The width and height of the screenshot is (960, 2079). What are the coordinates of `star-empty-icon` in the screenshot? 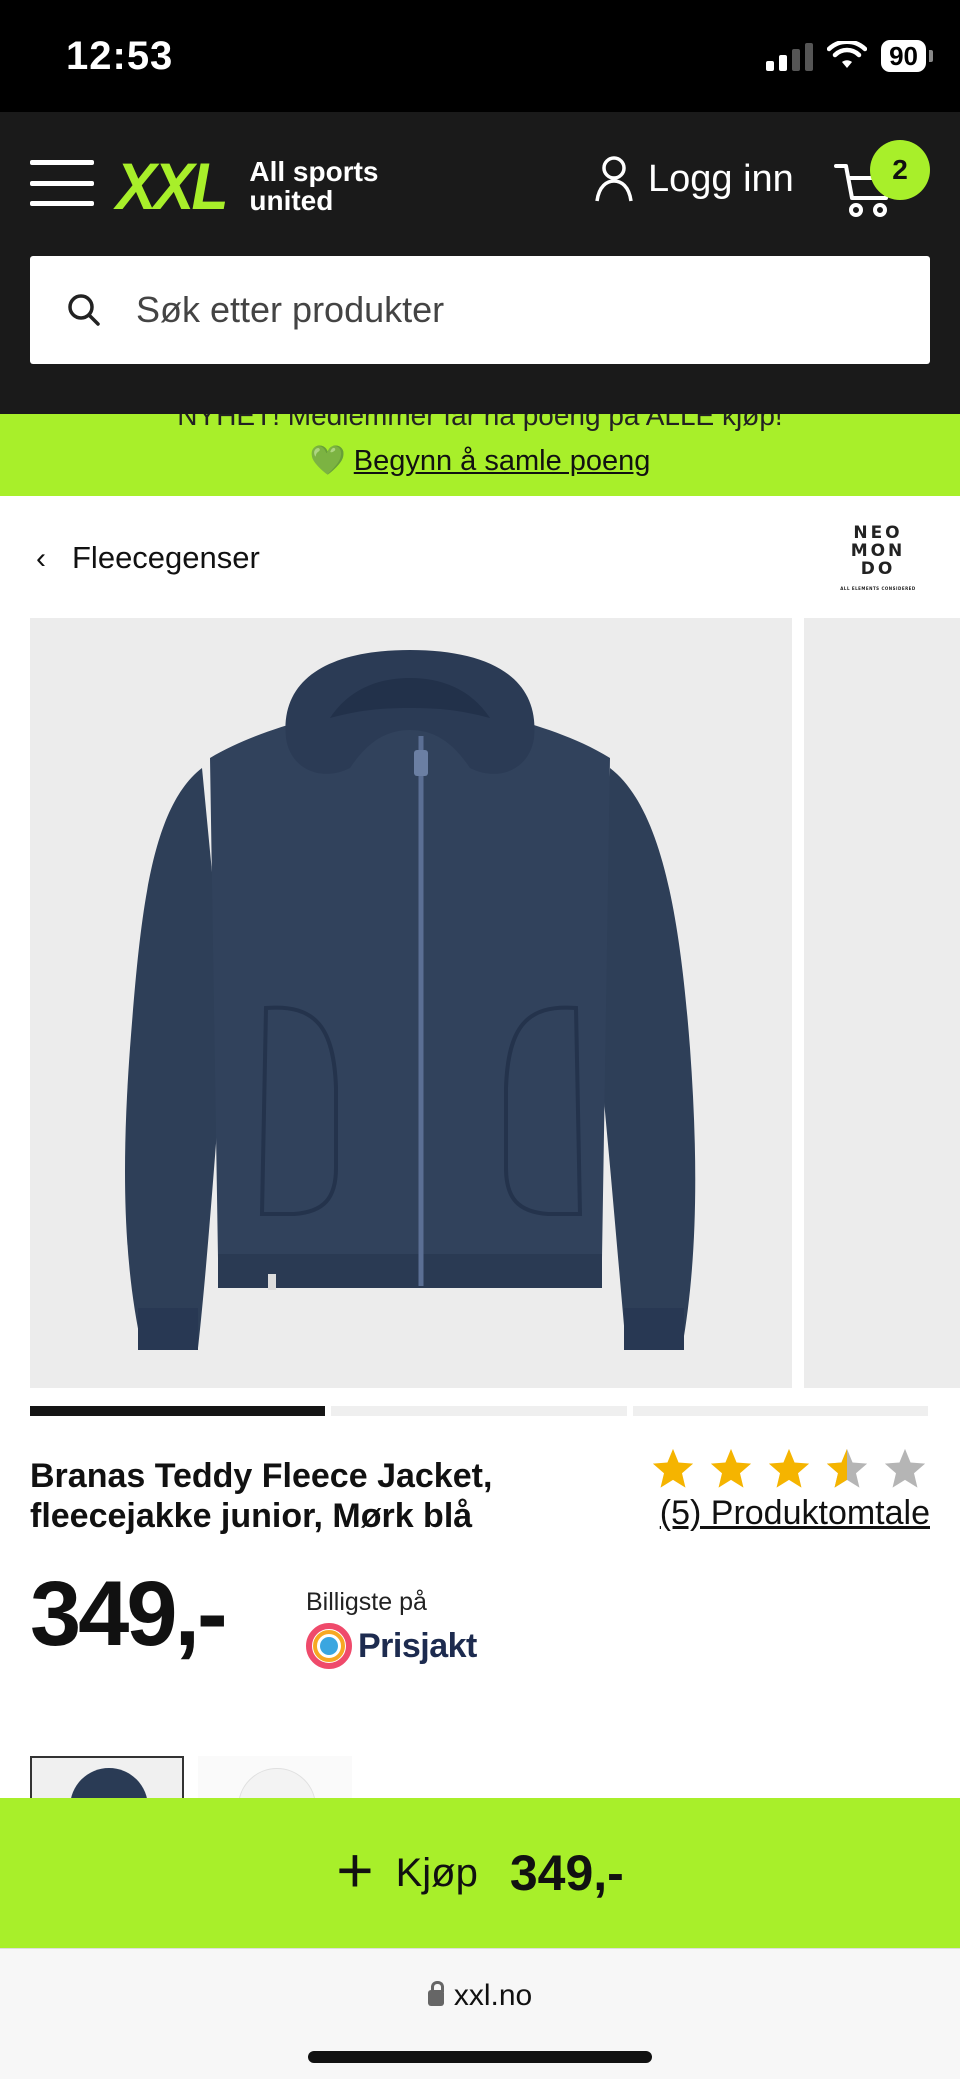 It's located at (905, 1468).